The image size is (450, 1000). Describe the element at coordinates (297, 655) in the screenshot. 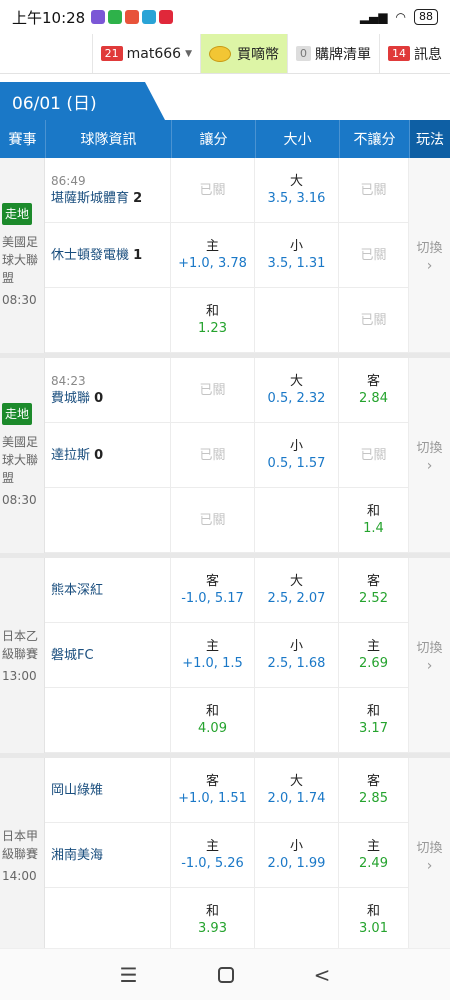

I see `over-under-cell: 小 2.5, 1.68` at that location.